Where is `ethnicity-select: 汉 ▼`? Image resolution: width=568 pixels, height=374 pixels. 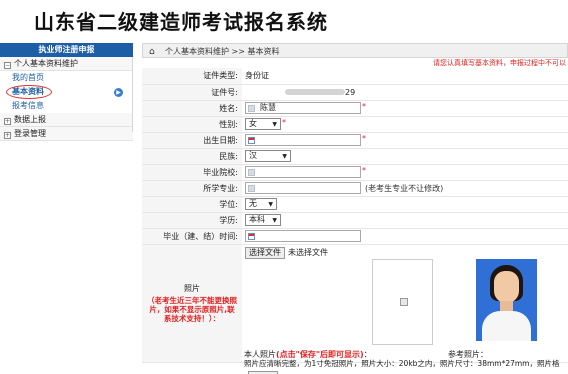 ethnicity-select: 汉 ▼ is located at coordinates (268, 156).